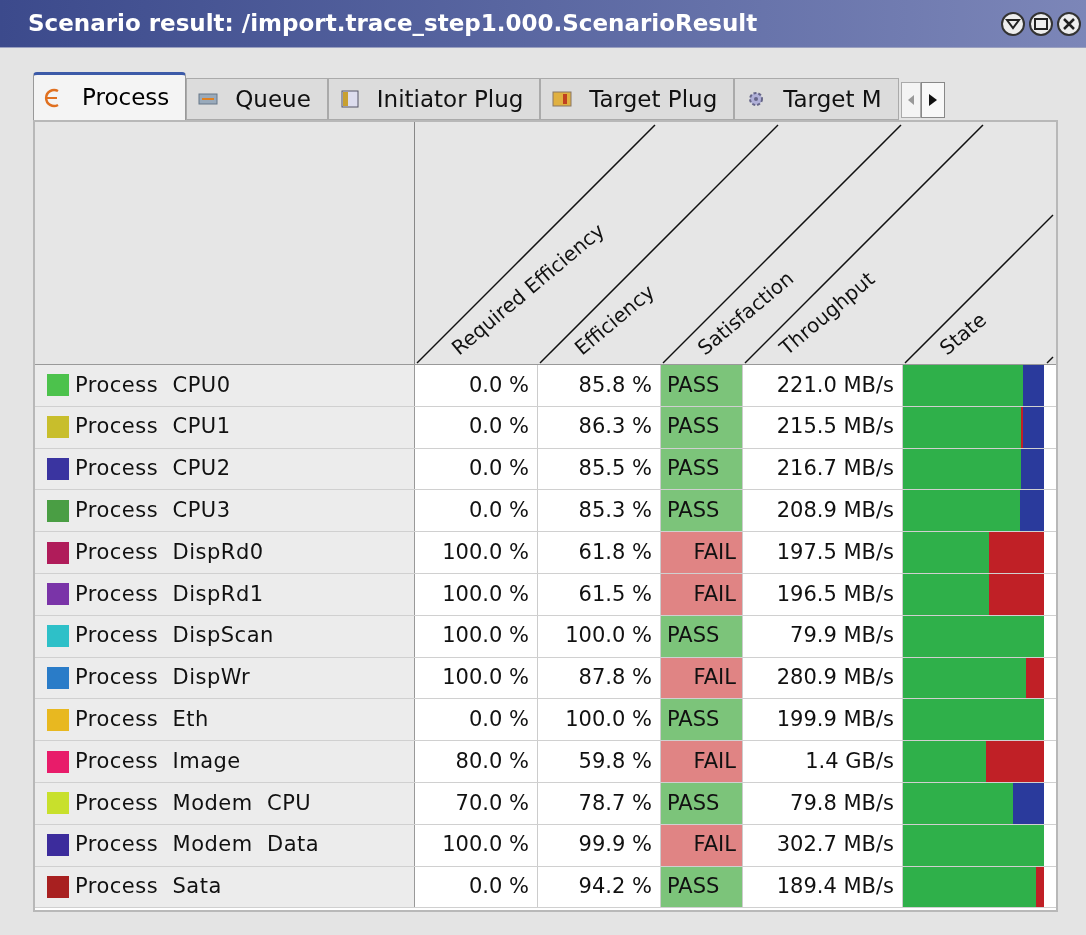  What do you see at coordinates (153, 427) in the screenshot?
I see `row-label: Process CPU1` at bounding box center [153, 427].